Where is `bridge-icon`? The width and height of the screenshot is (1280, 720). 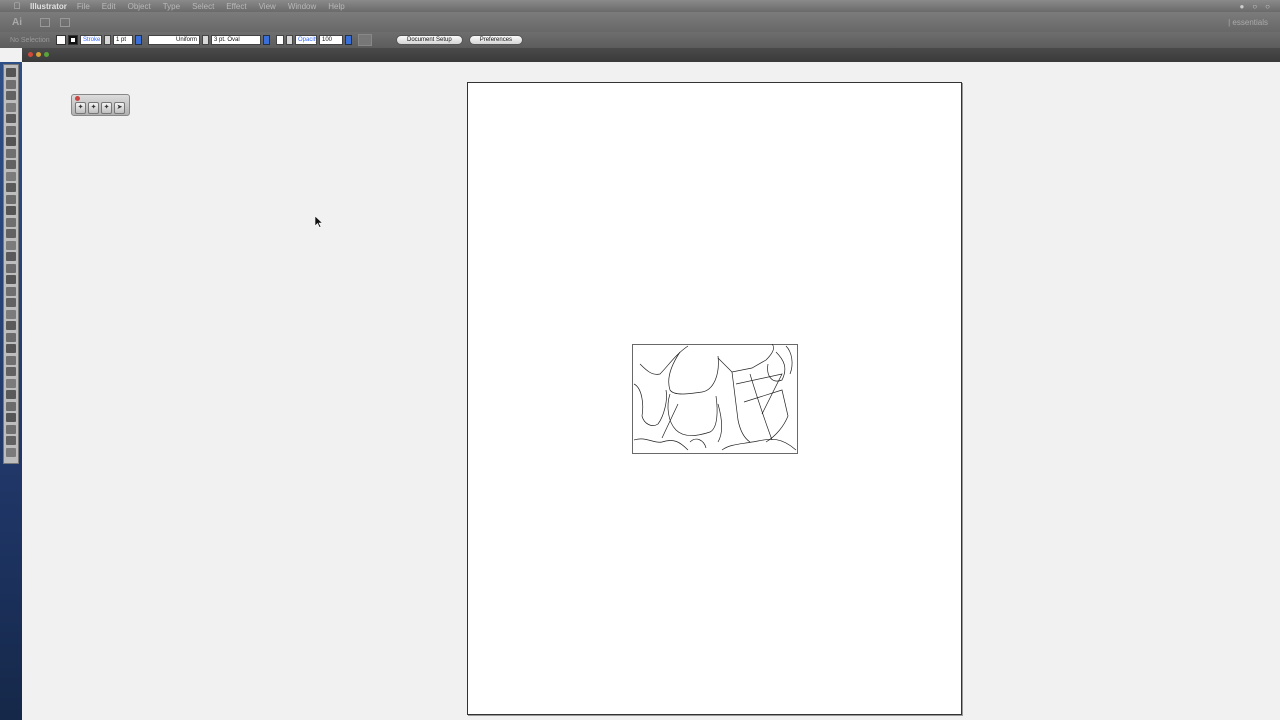 bridge-icon is located at coordinates (45, 22).